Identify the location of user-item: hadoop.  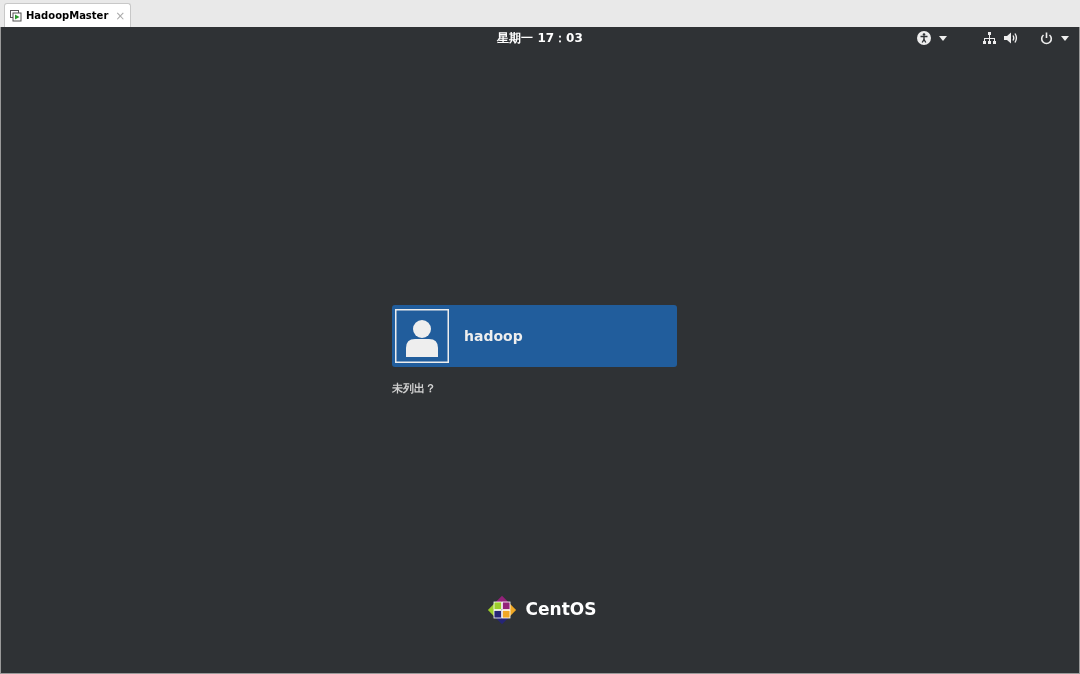
(534, 336).